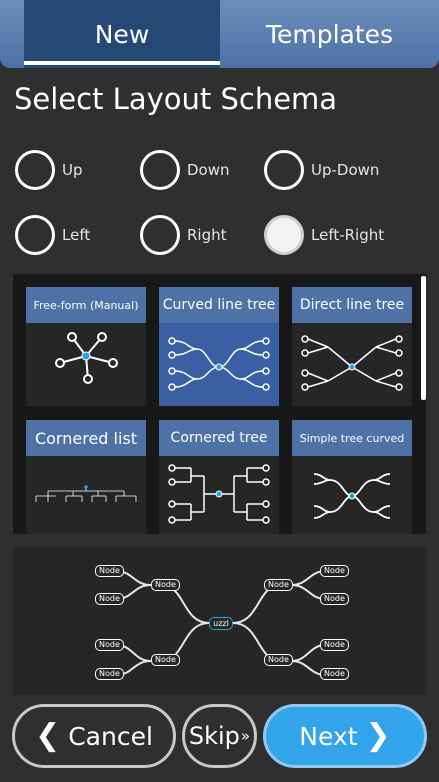 The height and width of the screenshot is (782, 439). What do you see at coordinates (48, 735) in the screenshot?
I see `chevron-left-icon: ❮` at bounding box center [48, 735].